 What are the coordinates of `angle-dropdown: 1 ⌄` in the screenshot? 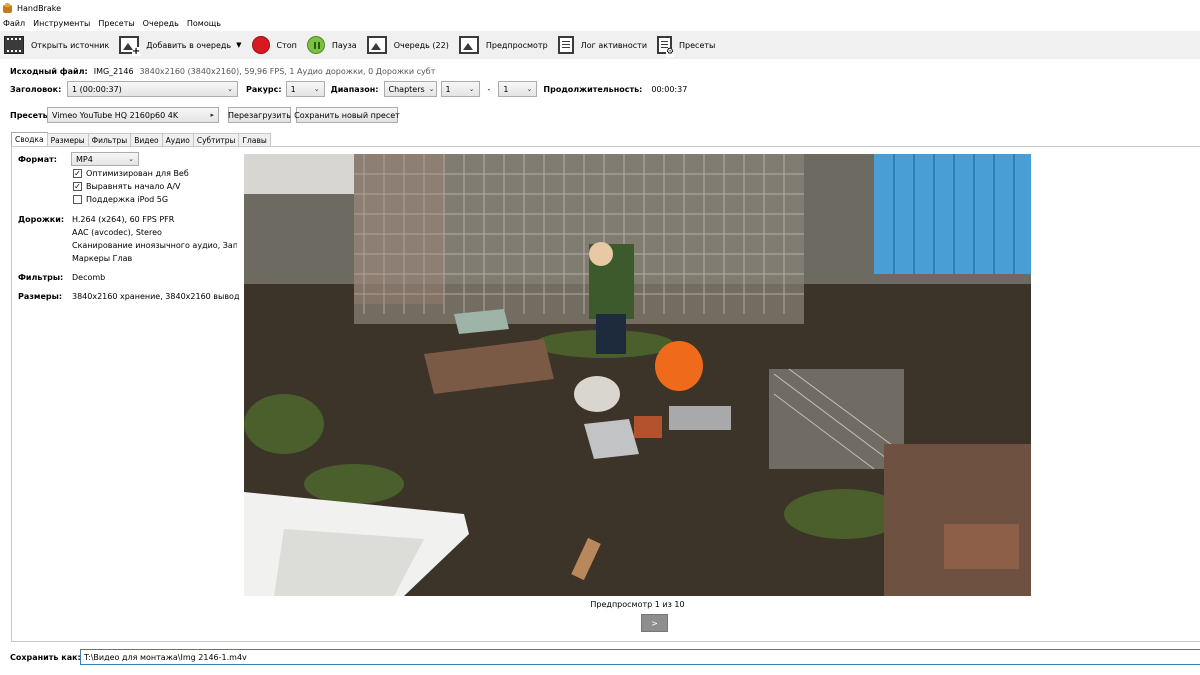 It's located at (305, 89).